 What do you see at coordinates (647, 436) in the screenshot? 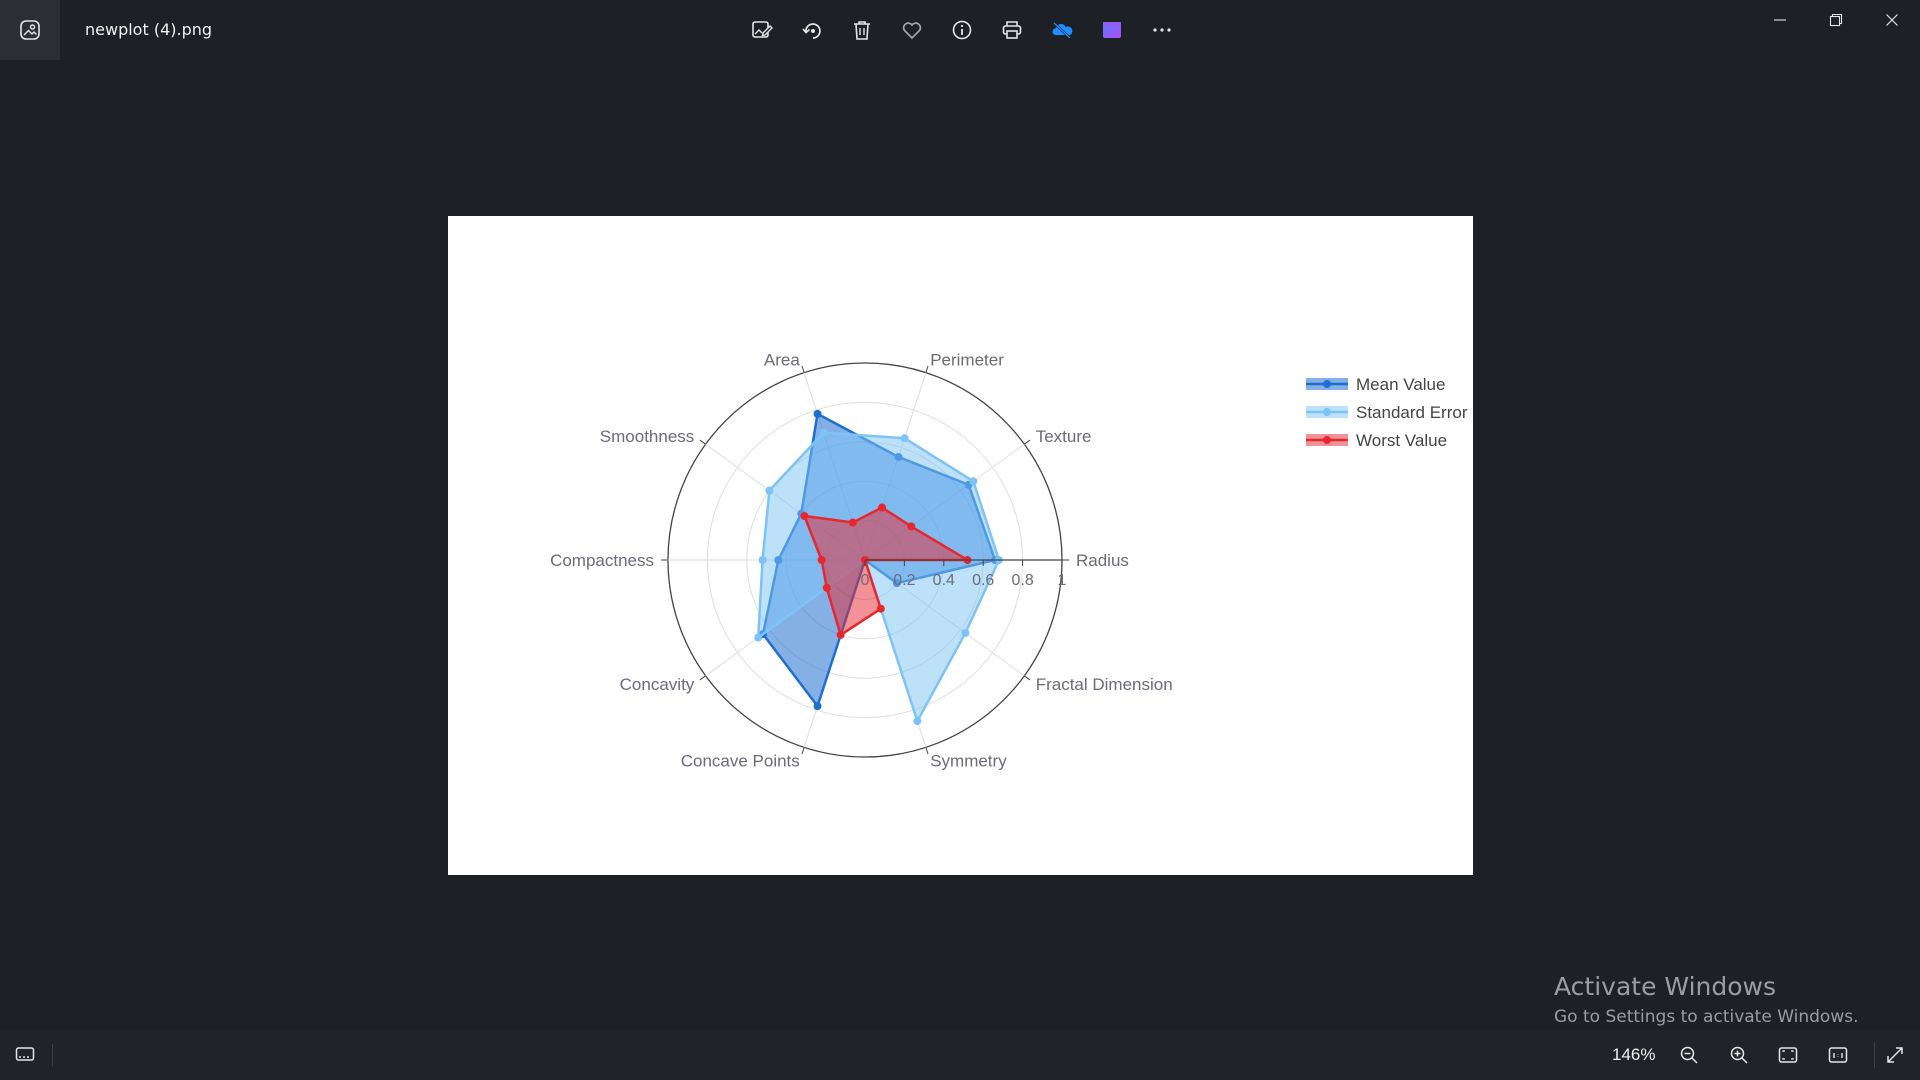
I see `axis-label-smoothness: Smoothness` at bounding box center [647, 436].